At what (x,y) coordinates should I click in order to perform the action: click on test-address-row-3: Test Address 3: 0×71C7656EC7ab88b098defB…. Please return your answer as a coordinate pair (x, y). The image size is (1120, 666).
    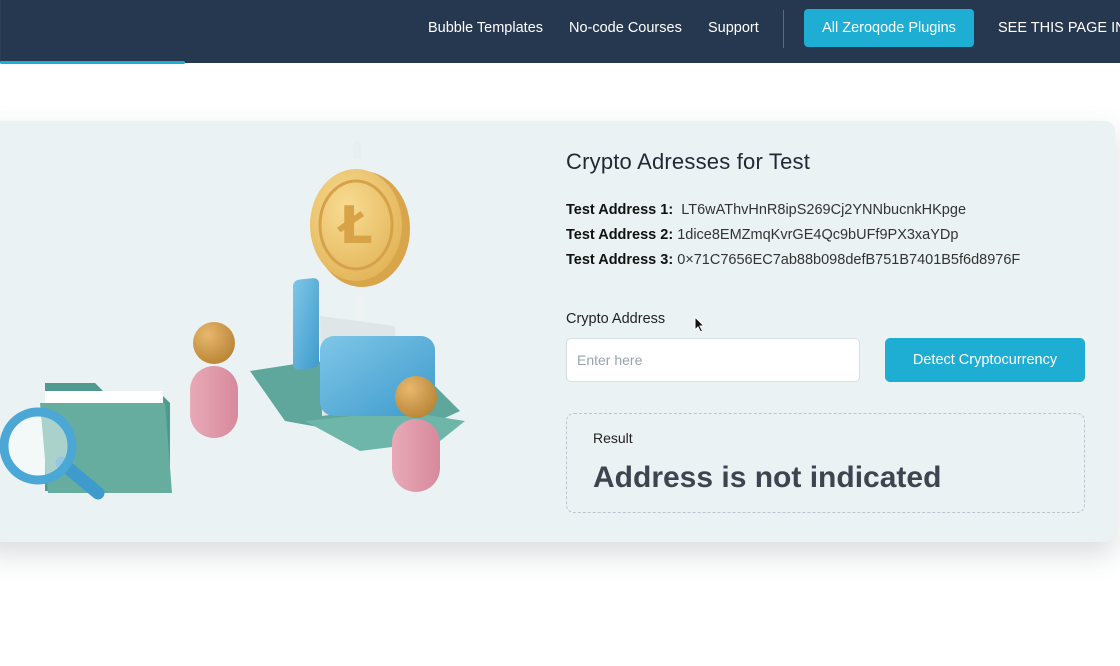
    Looking at the image, I should click on (793, 260).